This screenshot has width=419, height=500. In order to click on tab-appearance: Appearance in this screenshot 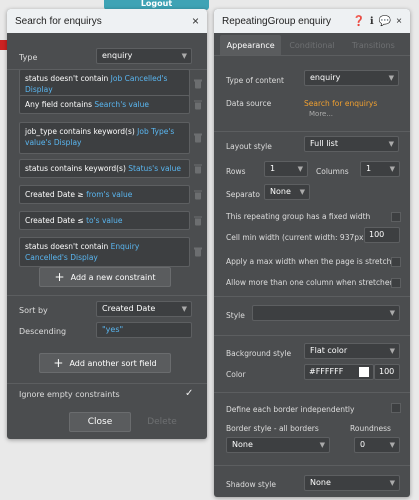, I will do `click(251, 45)`.